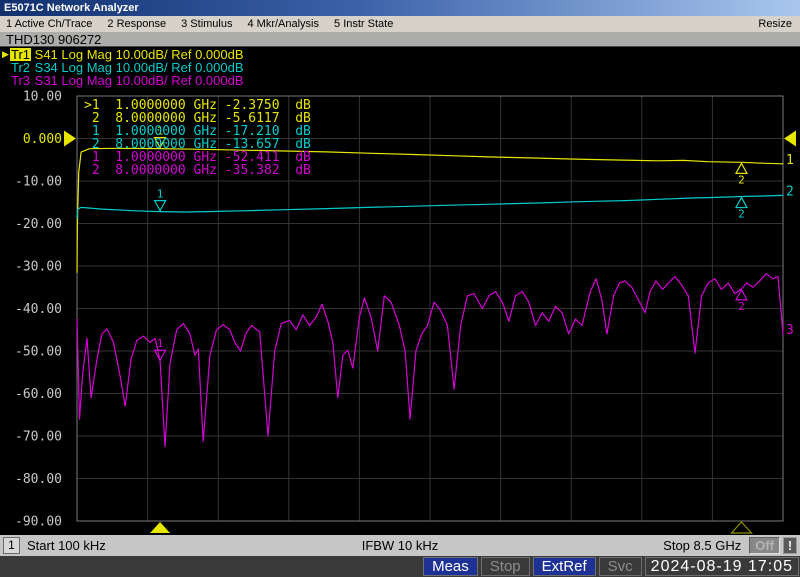 The width and height of the screenshot is (800, 577). I want to click on trace-number-label: 3, so click(790, 330).